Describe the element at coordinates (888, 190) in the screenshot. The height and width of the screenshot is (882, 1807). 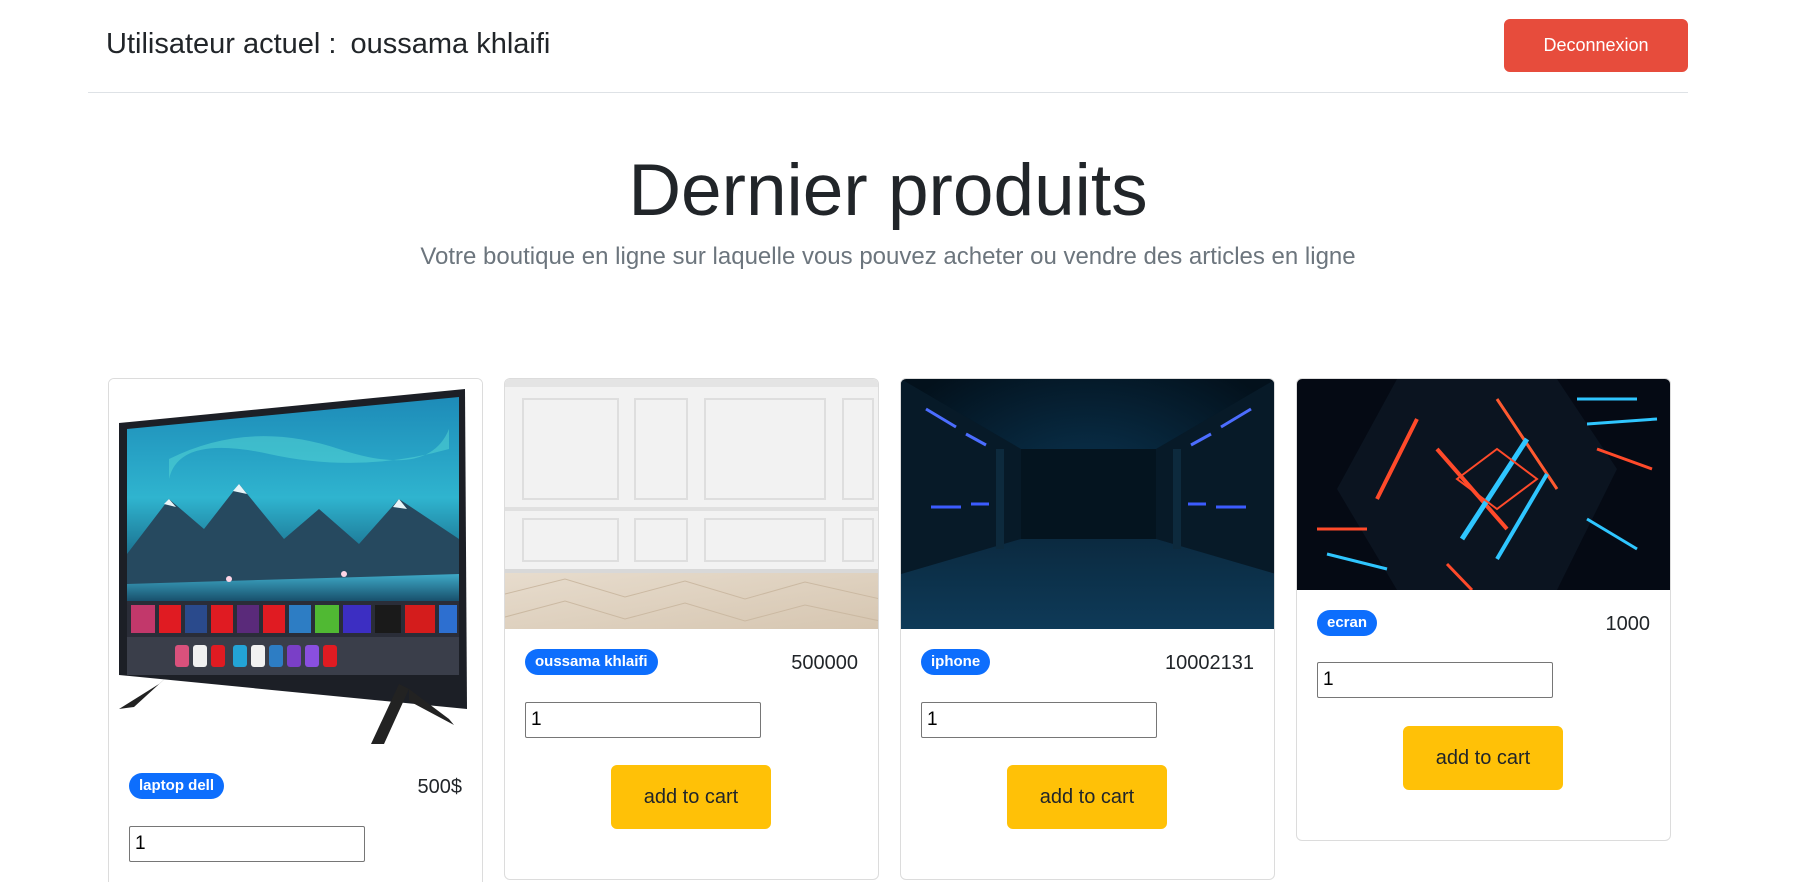
I see `page-title: Dernier produits` at that location.